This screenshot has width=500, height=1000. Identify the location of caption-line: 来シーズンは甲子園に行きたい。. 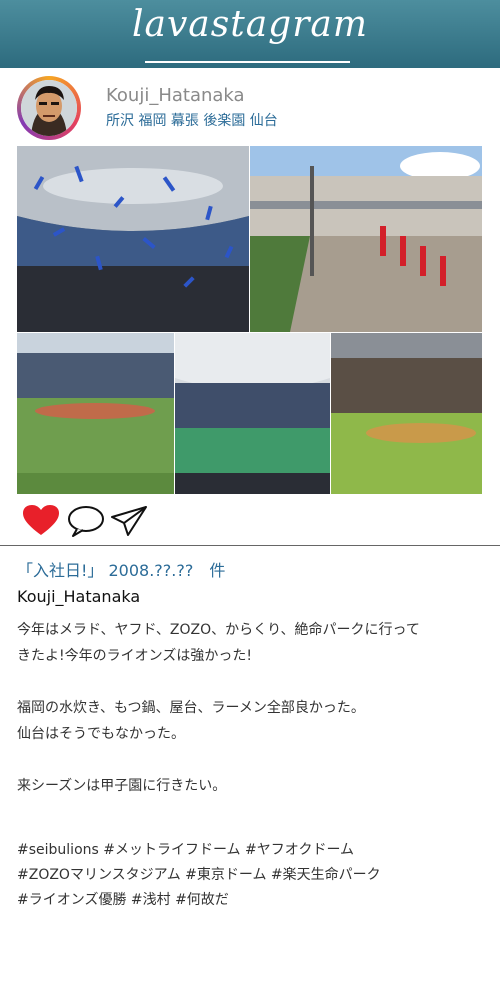
(122, 786).